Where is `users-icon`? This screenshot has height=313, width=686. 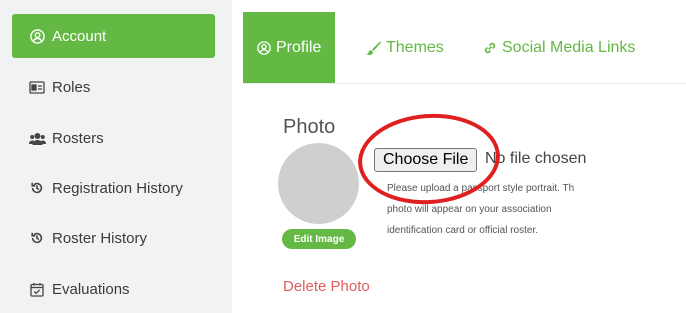 users-icon is located at coordinates (37, 138).